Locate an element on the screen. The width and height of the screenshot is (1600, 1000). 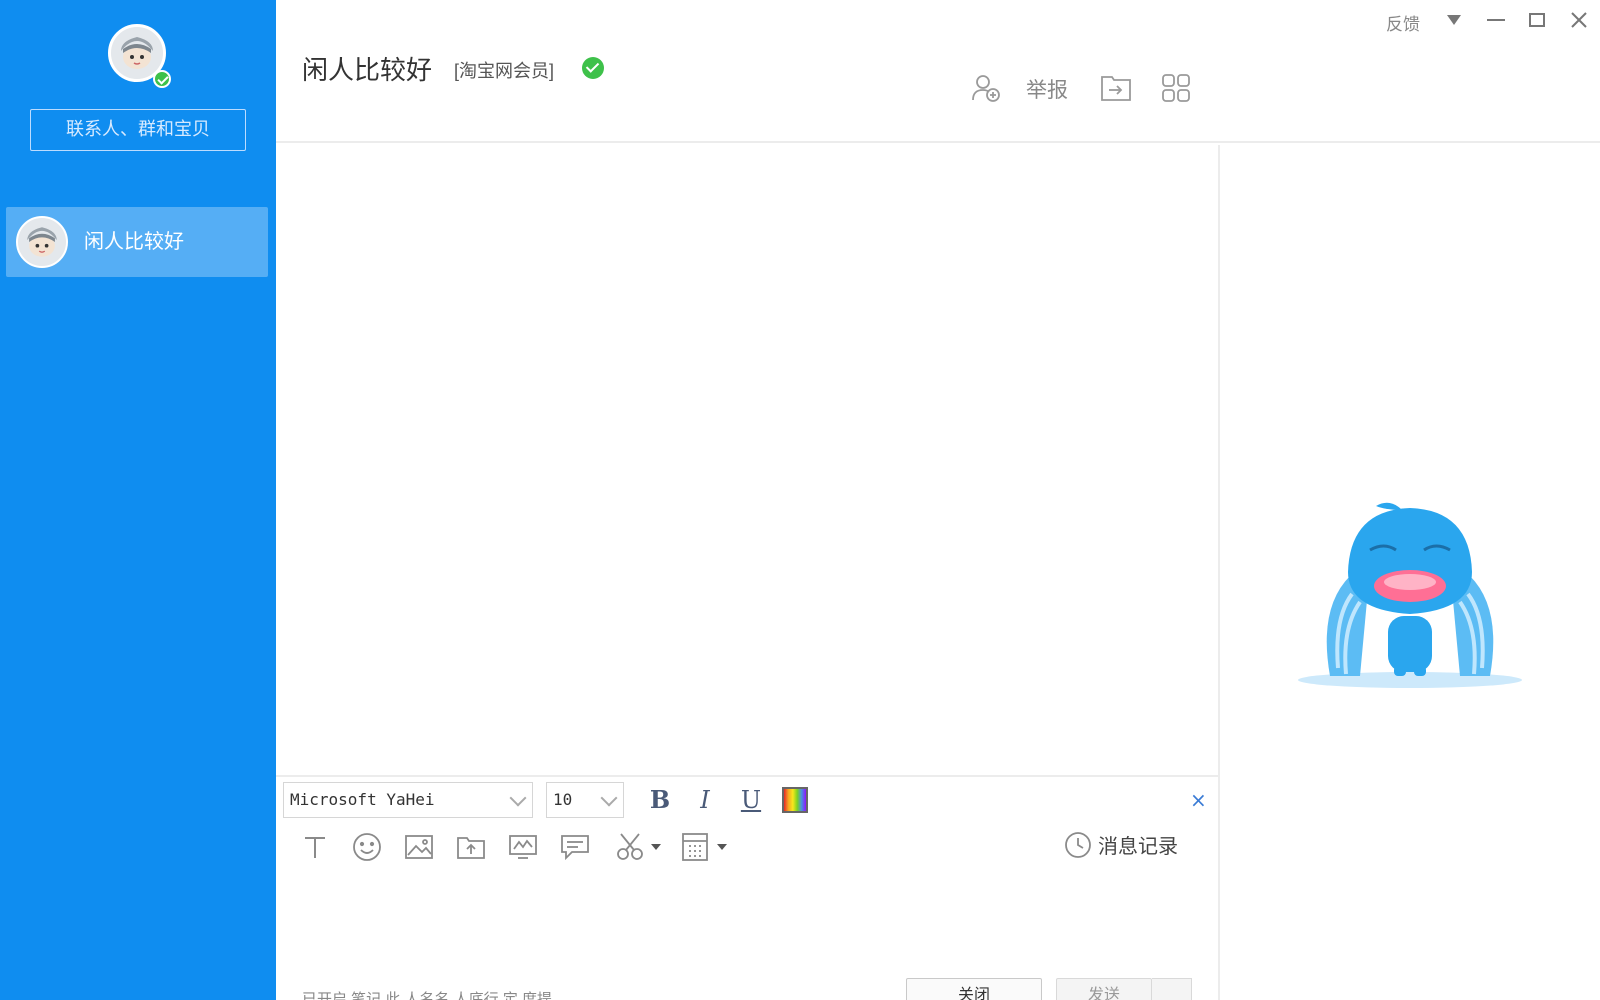
font-size-value: 10 is located at coordinates (563, 799).